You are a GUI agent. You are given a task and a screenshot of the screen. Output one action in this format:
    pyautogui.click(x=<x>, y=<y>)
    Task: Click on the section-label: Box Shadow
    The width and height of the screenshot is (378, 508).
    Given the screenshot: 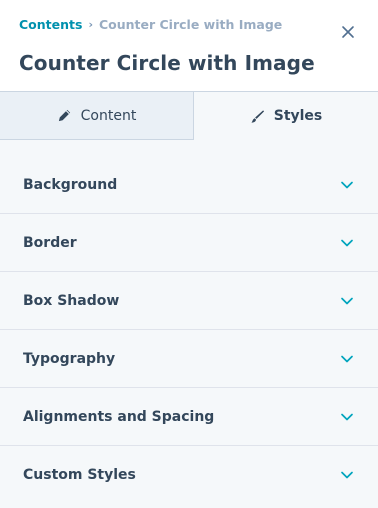 What is the action you would take?
    pyautogui.click(x=71, y=300)
    